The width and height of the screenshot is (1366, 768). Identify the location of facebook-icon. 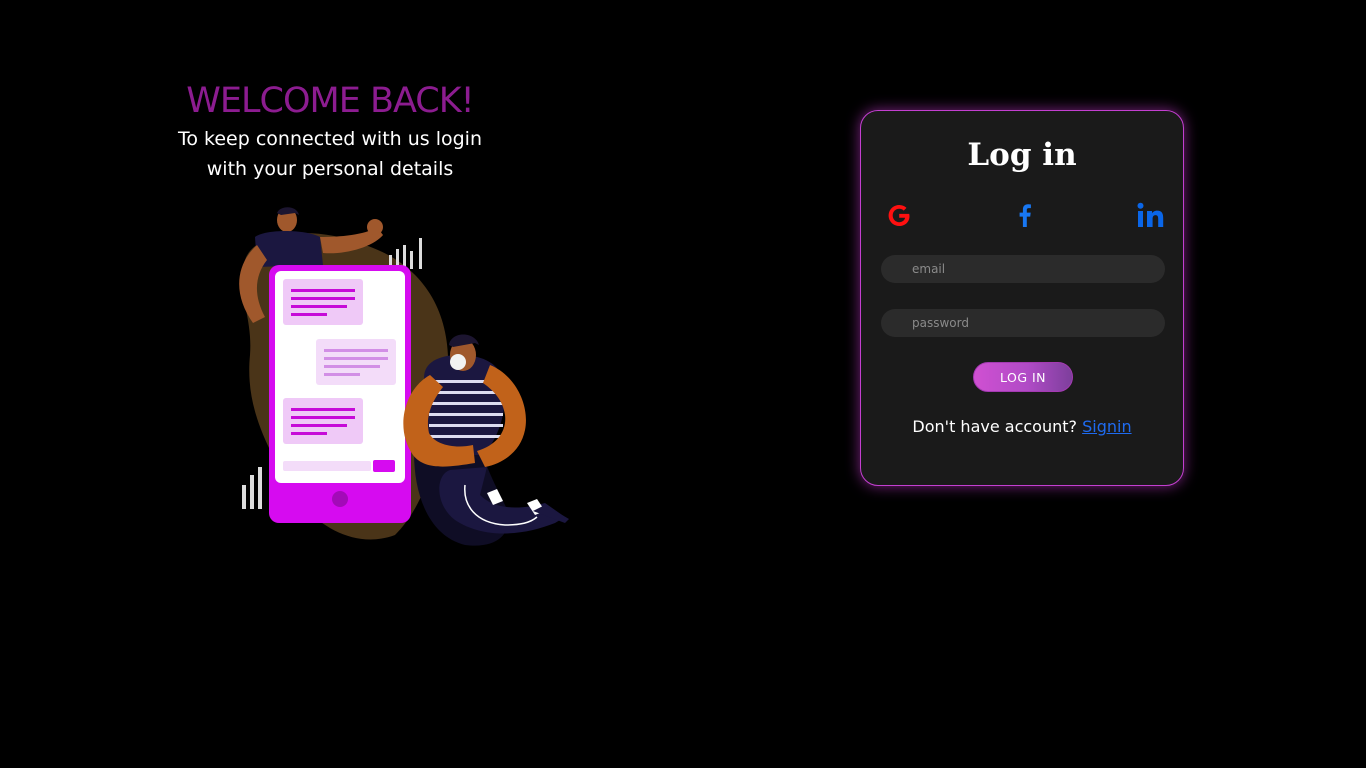
(1025, 215).